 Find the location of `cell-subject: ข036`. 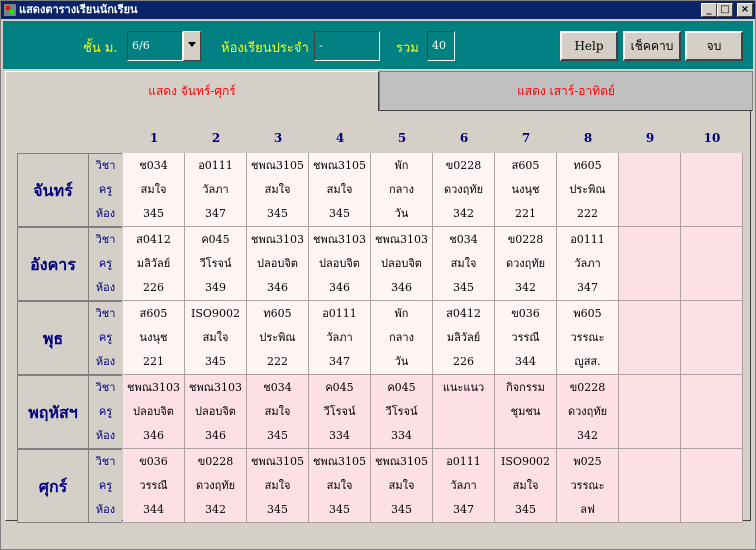

cell-subject: ข036 is located at coordinates (153, 461).